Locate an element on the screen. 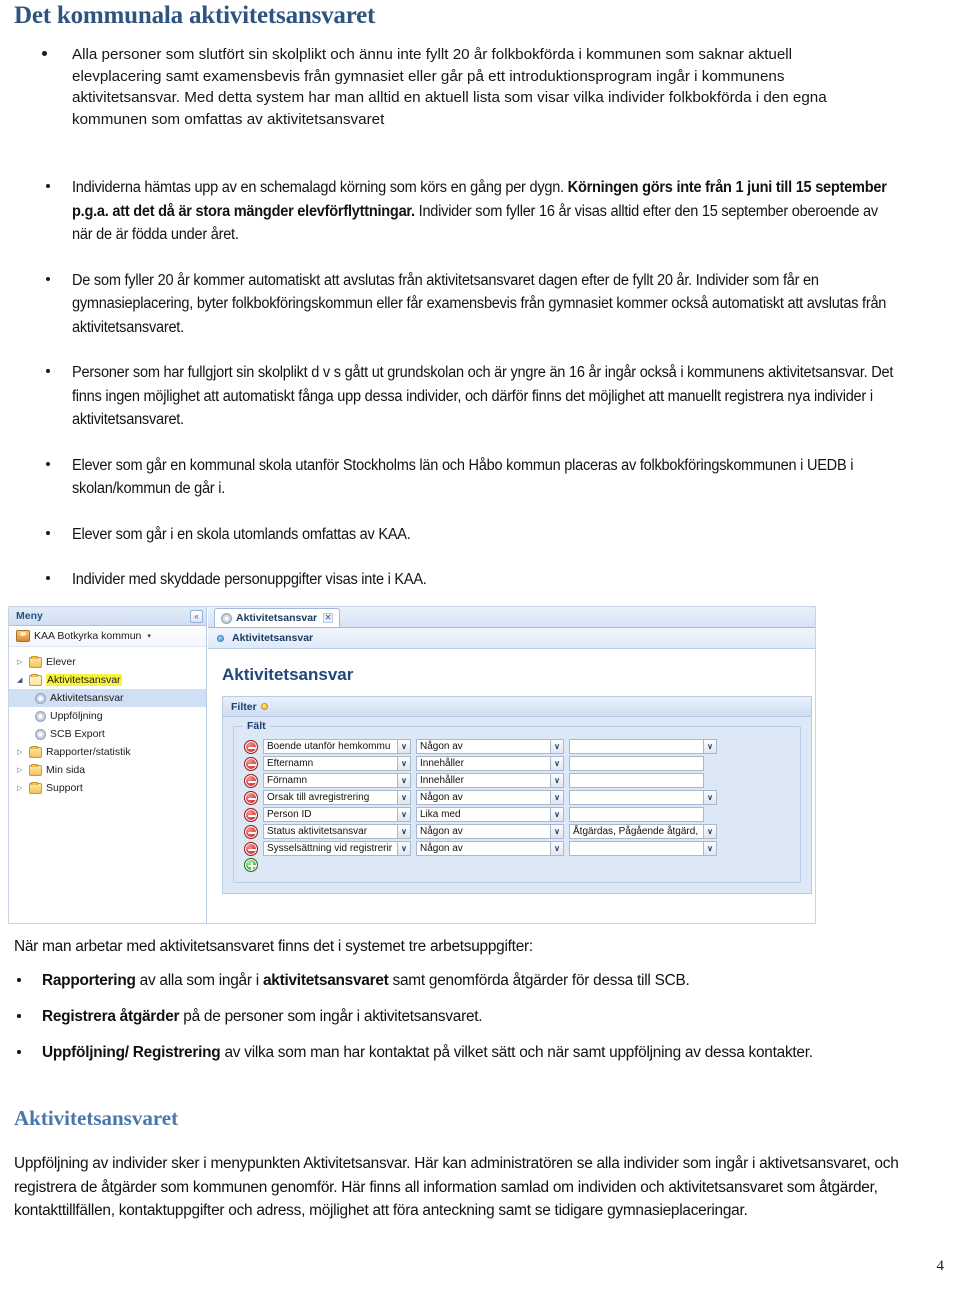 The height and width of the screenshot is (1296, 960). tree-item-label: SCB Export is located at coordinates (77, 734).